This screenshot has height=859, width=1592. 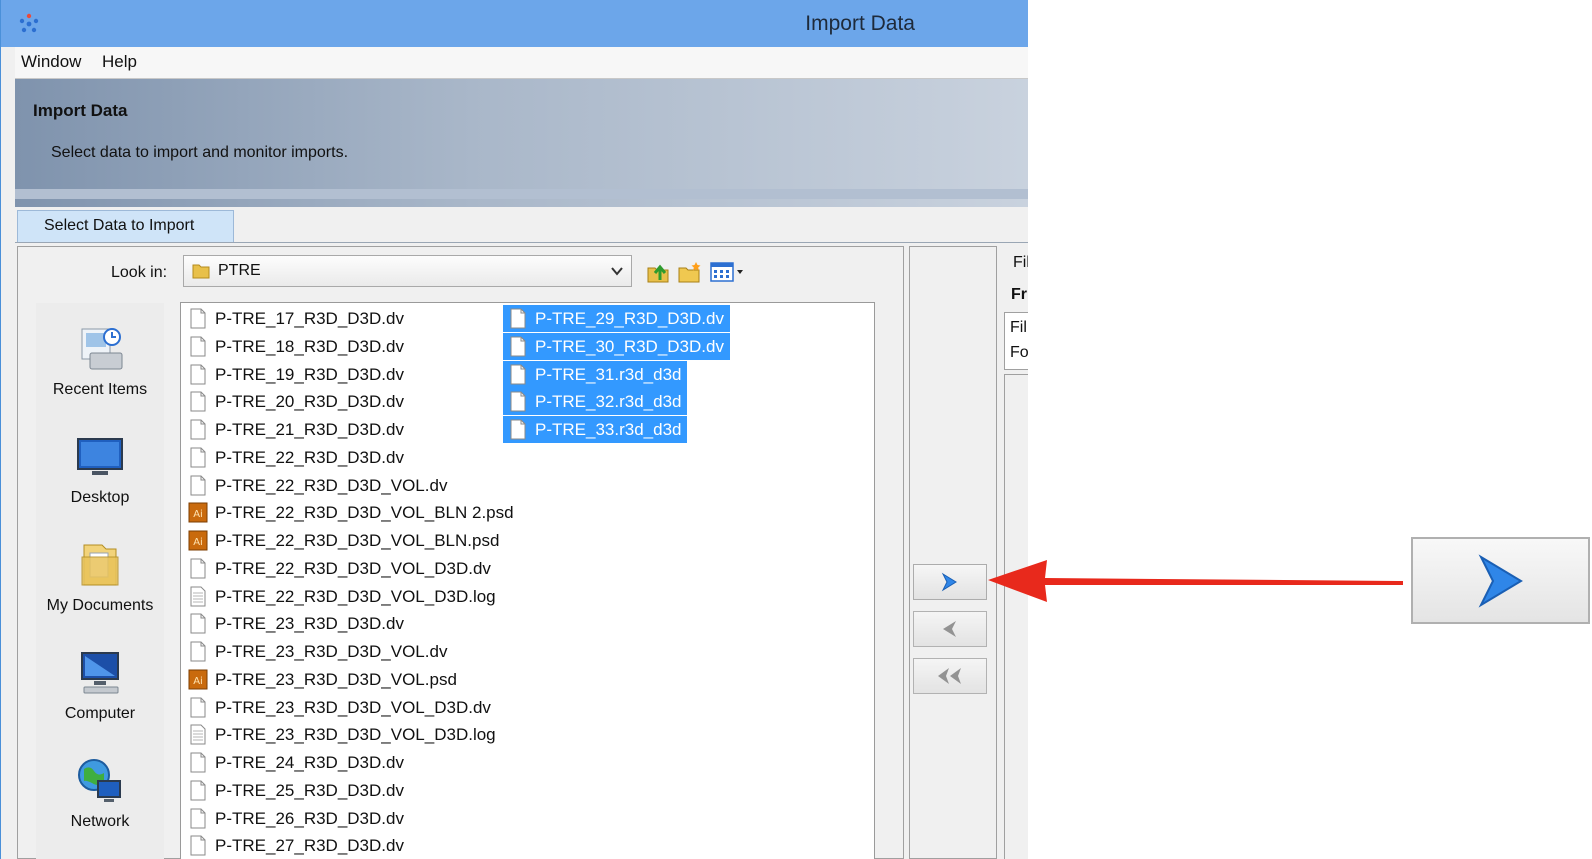 What do you see at coordinates (521, 242) in the screenshot?
I see `tab-divider` at bounding box center [521, 242].